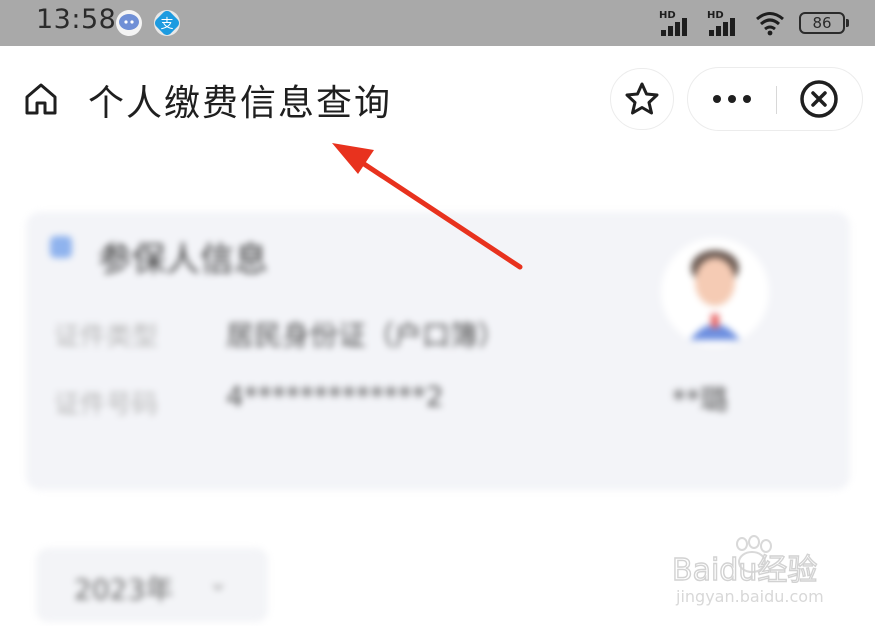  Describe the element at coordinates (366, 335) in the screenshot. I see `id-type-value: 居民身份证（户口簿）` at that location.